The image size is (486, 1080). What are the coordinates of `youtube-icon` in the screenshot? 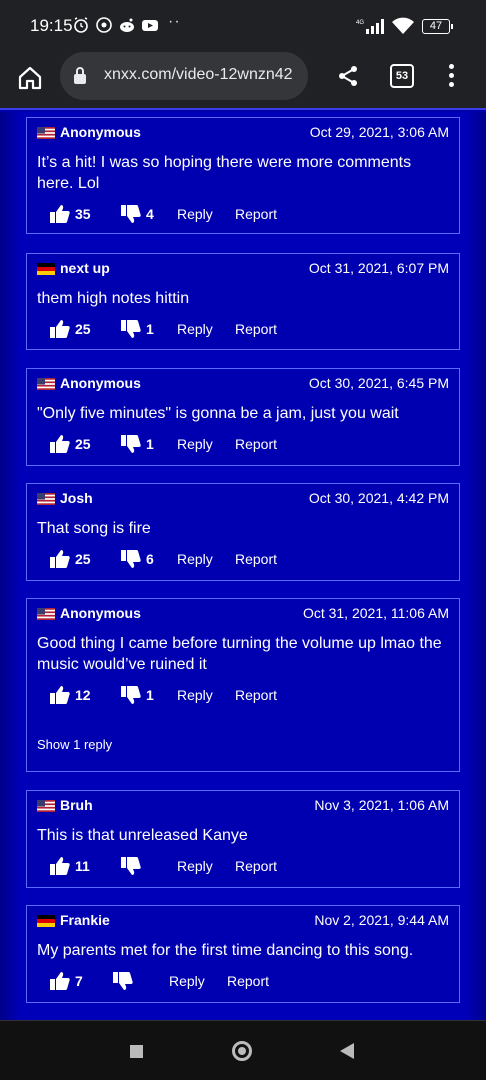 It's located at (150, 25).